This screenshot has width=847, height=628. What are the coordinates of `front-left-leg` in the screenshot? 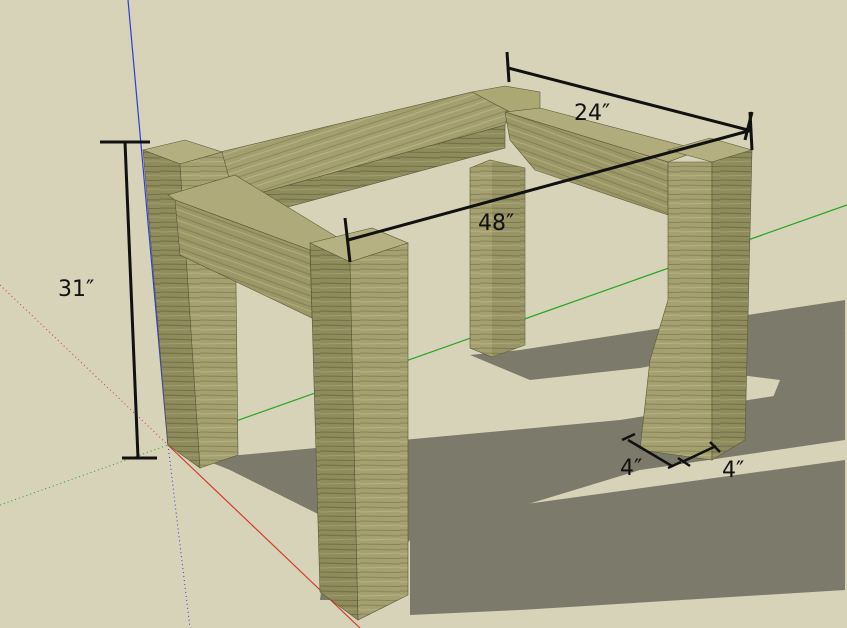 It's located at (359, 424).